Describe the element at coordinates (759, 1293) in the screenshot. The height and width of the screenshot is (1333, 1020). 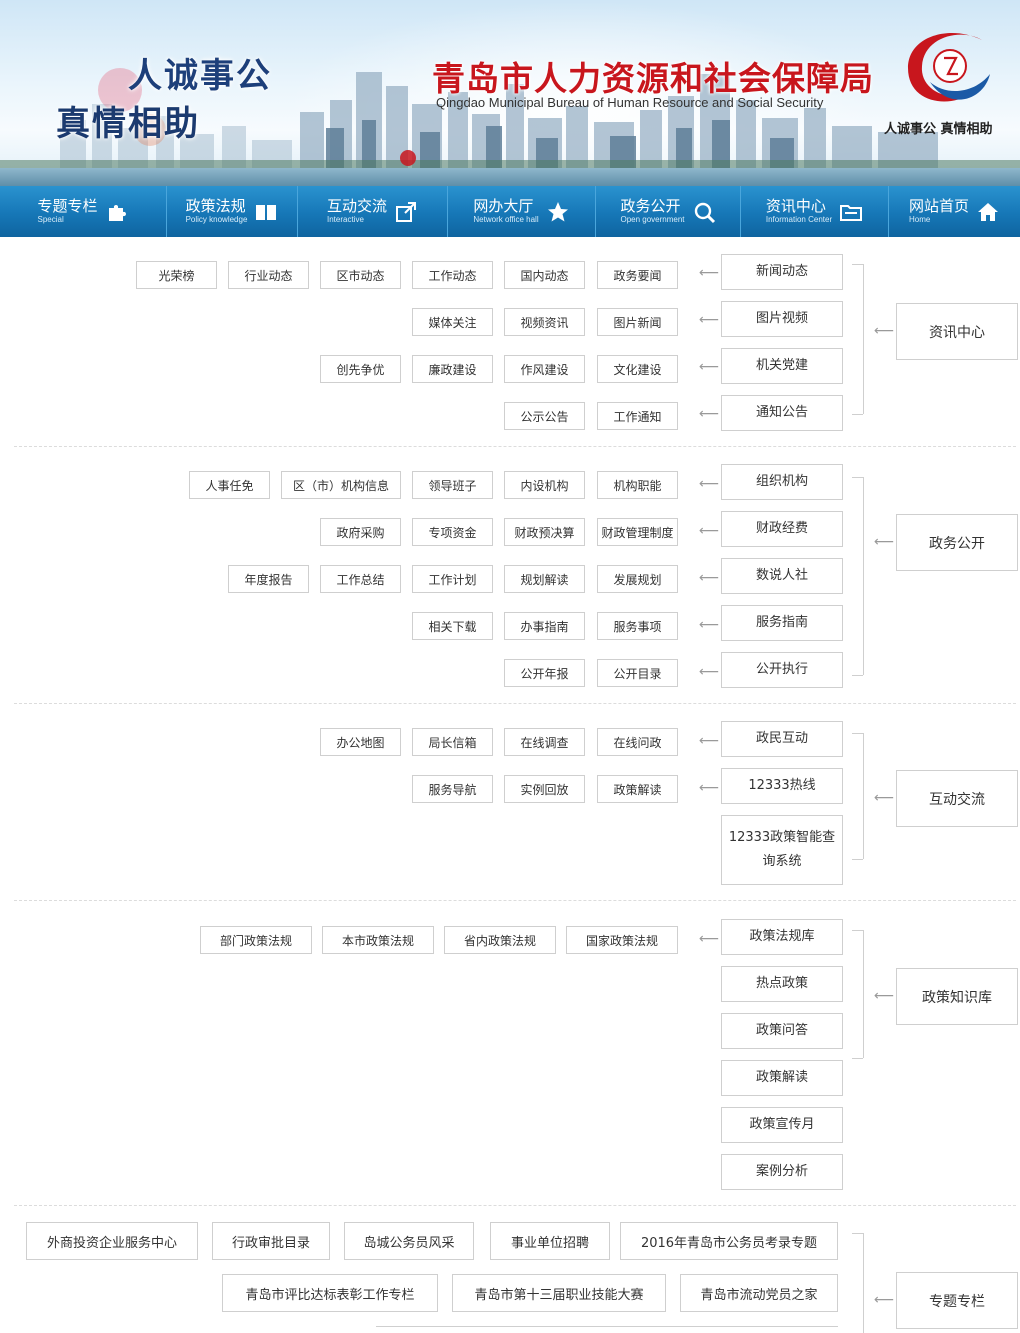
I see `special-topic-link: 青岛市流动党员之家` at that location.